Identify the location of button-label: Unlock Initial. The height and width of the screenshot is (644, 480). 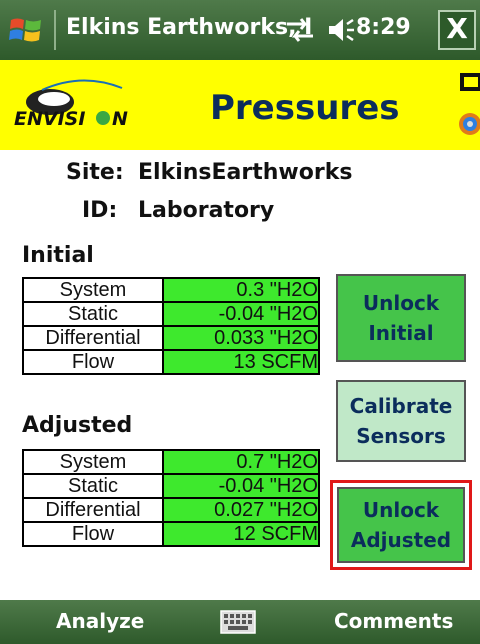
(401, 318).